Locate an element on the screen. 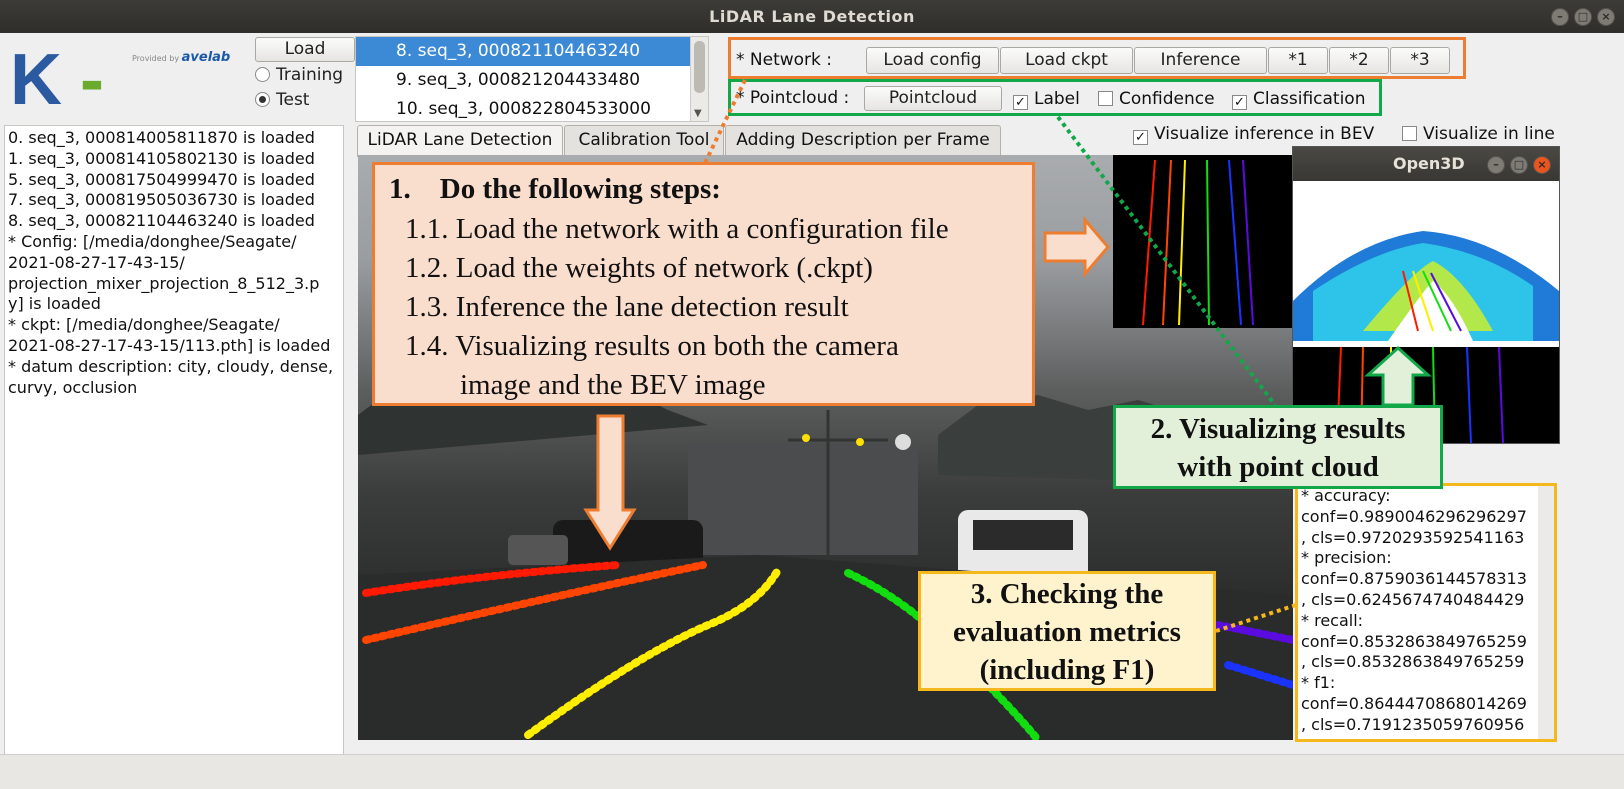  step-1-3: 1.3. Inference the lane detection result is located at coordinates (627, 307).